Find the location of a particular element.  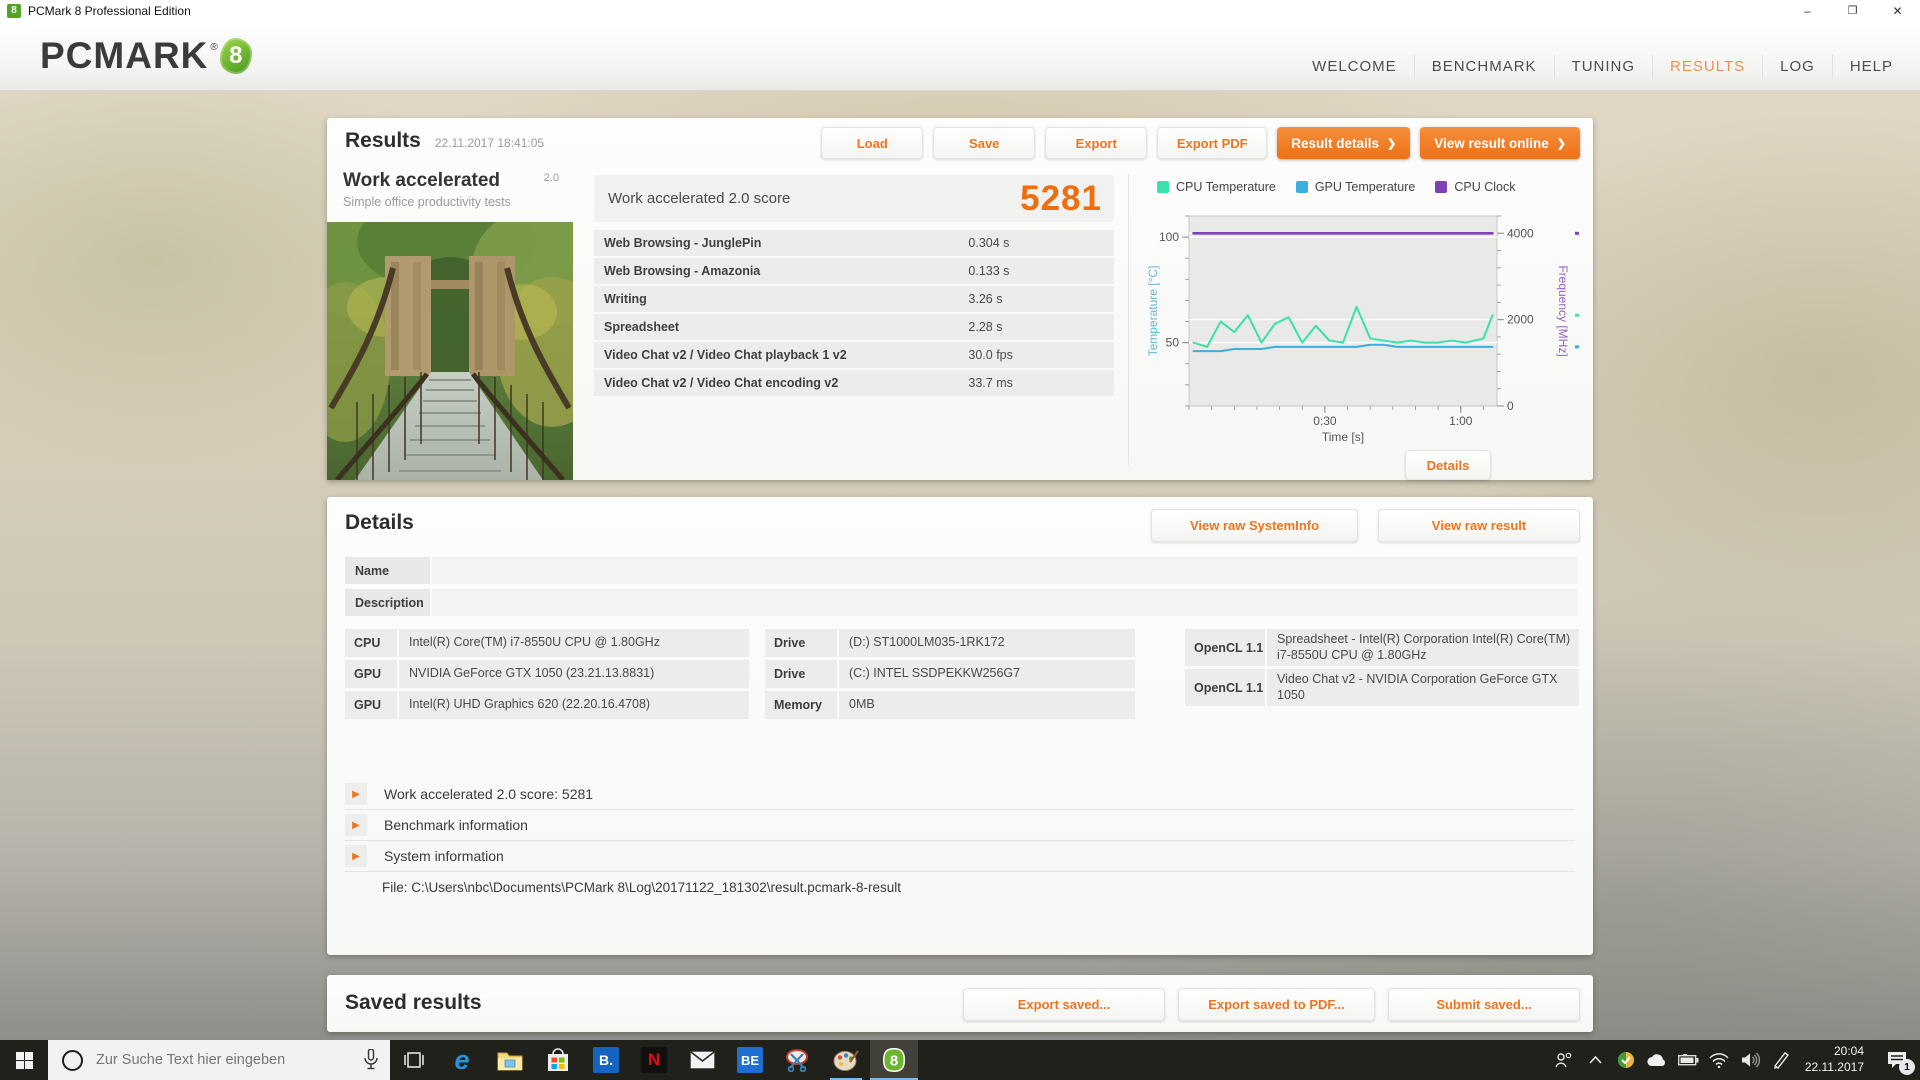

volume-icon is located at coordinates (1750, 1060).